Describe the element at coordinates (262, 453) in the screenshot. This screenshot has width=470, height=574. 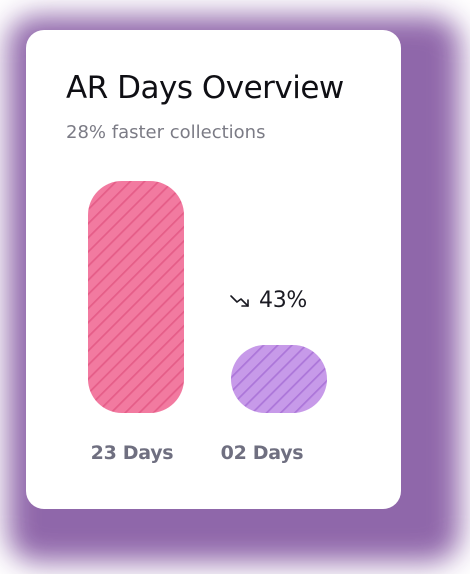
I see `bar-label-2: 02 Days` at that location.